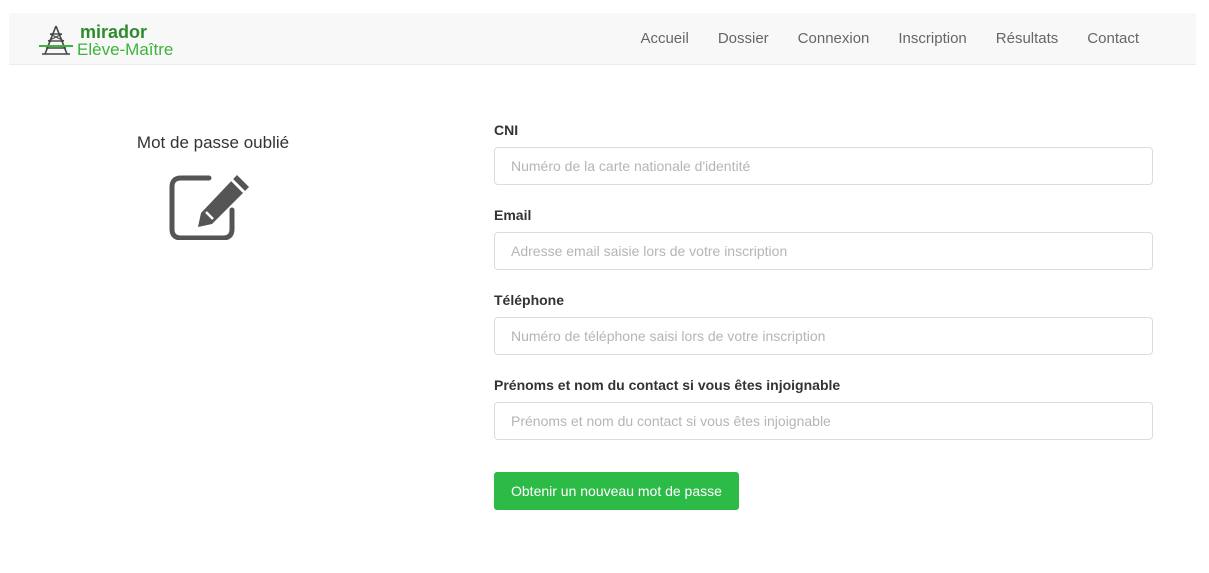  What do you see at coordinates (1027, 38) in the screenshot?
I see `nav-link-resultats: Résultats` at bounding box center [1027, 38].